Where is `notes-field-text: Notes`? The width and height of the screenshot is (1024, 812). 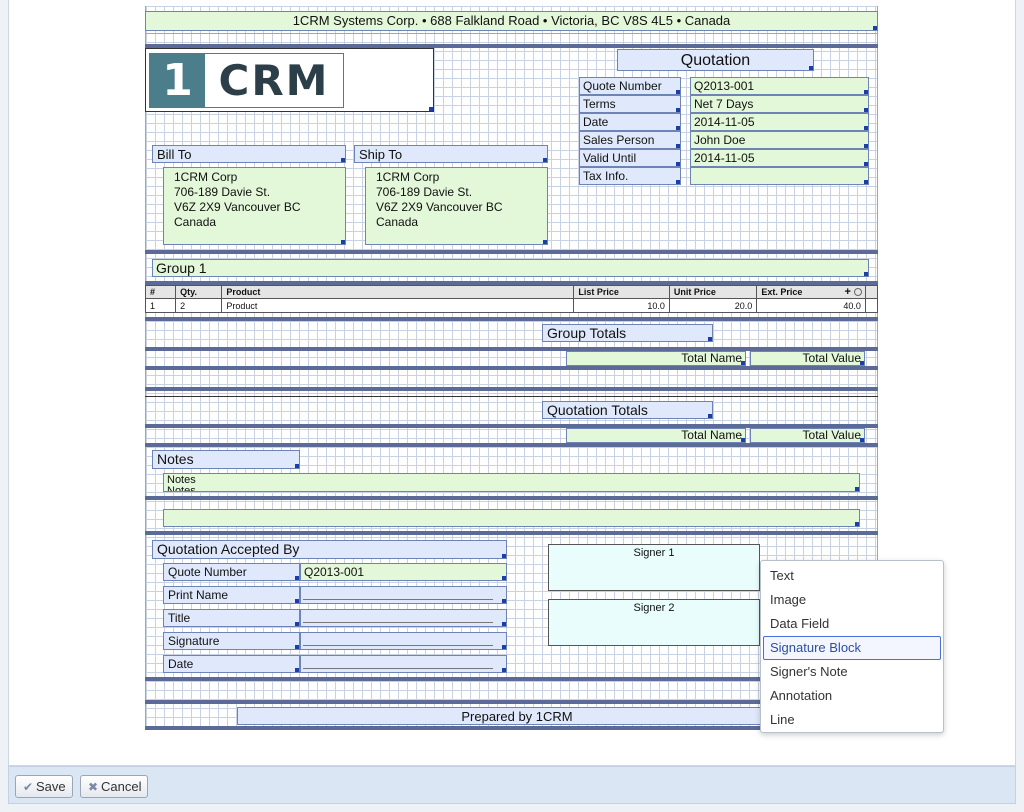
notes-field-text: Notes is located at coordinates (181, 480).